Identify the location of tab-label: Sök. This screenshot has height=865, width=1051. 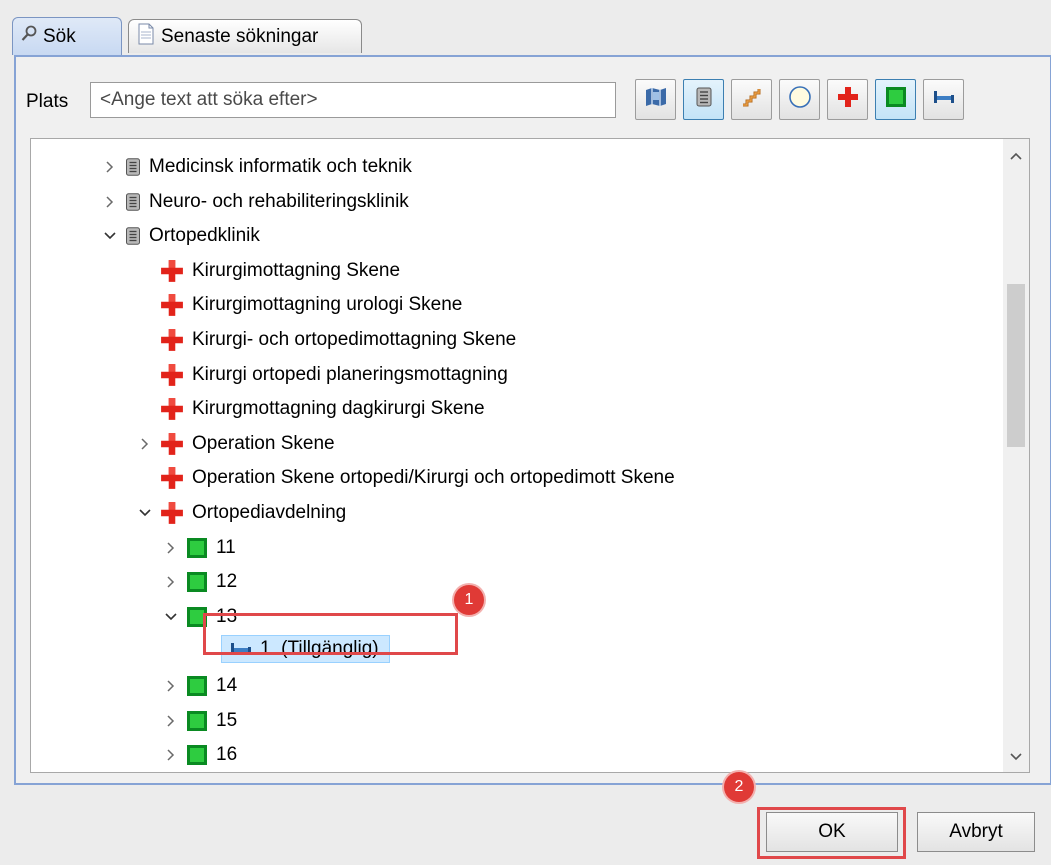
(59, 36).